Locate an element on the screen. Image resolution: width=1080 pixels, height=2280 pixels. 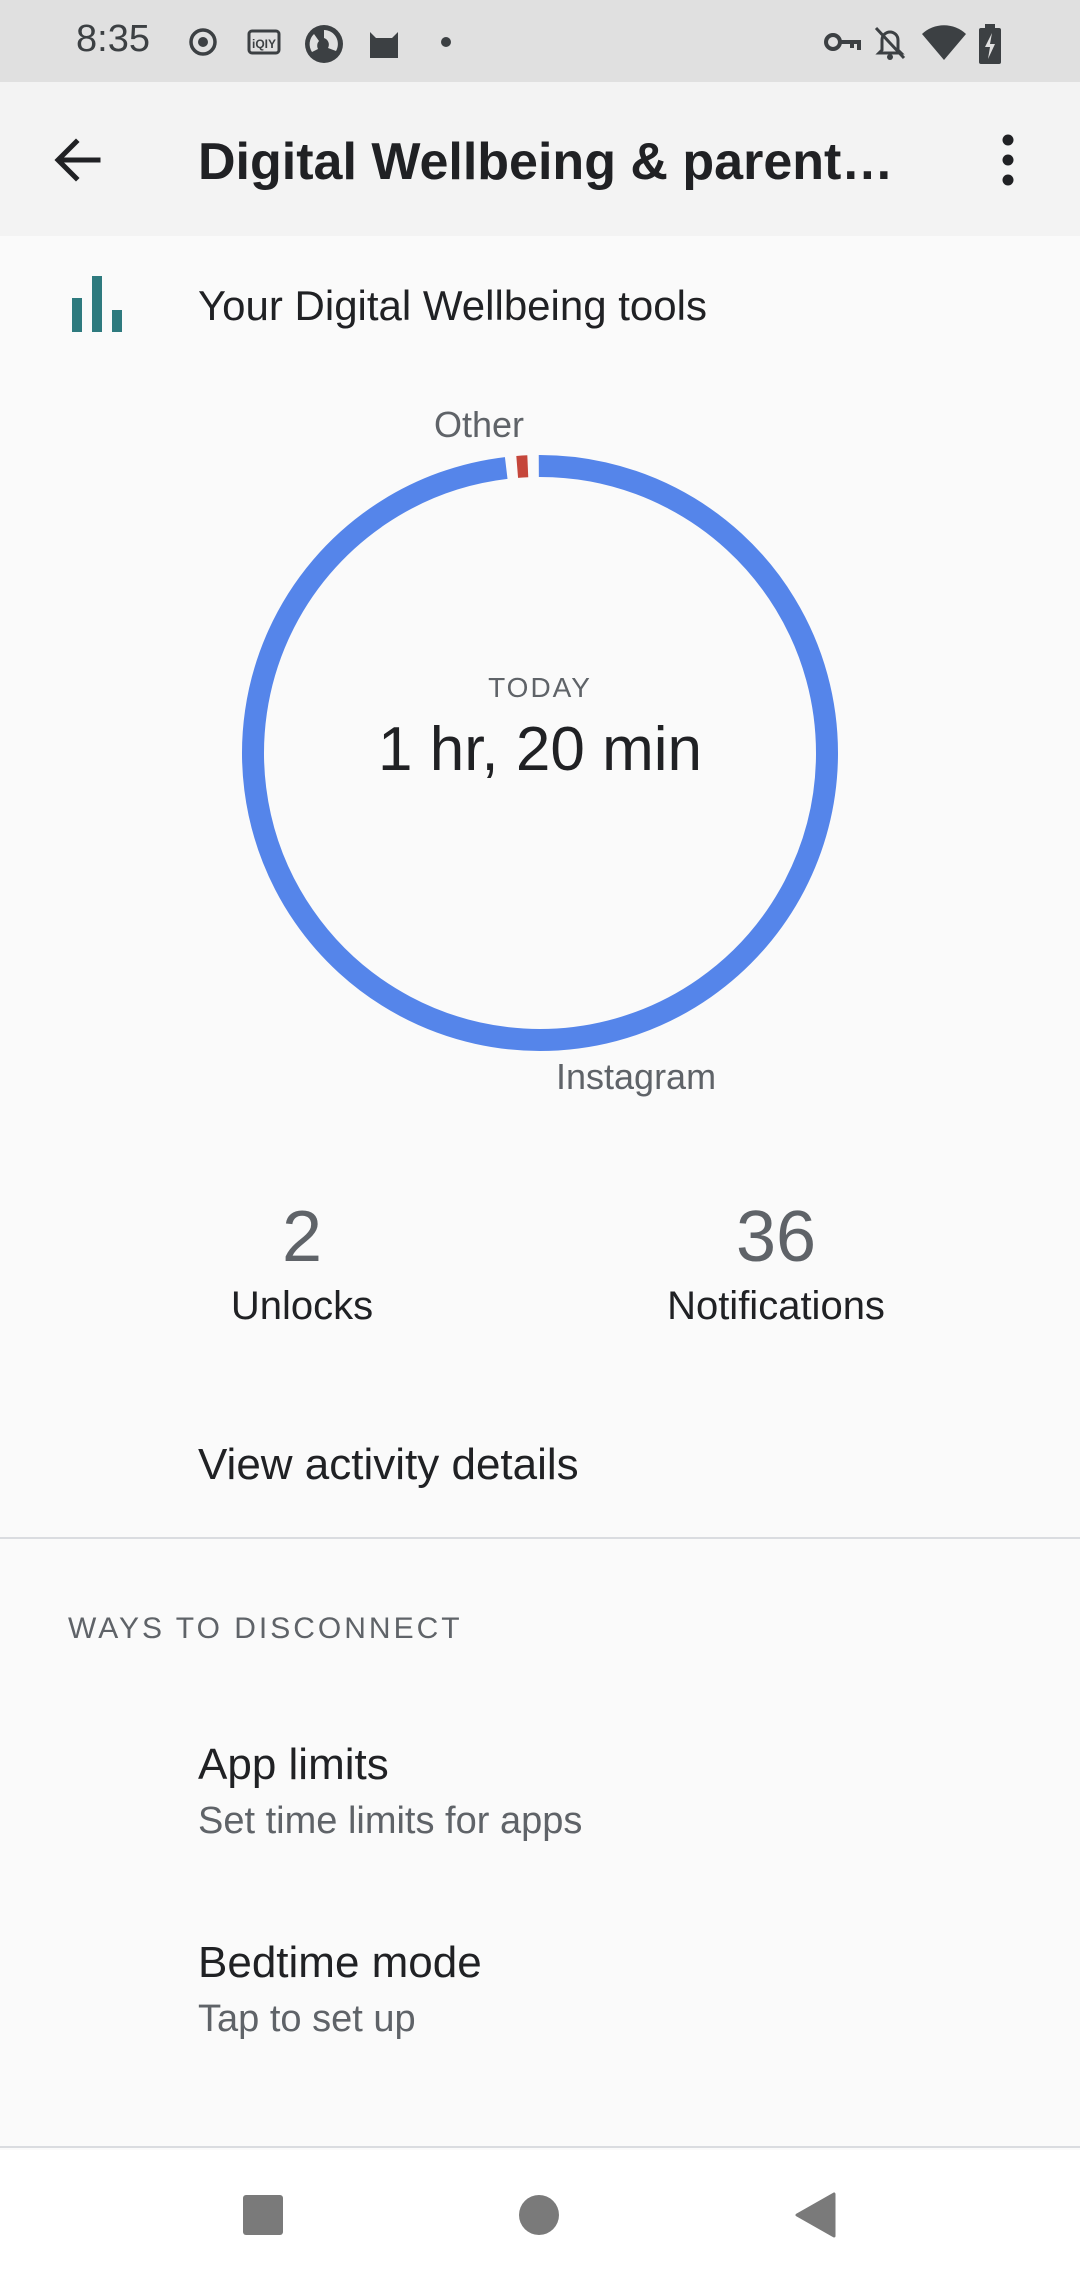
usage-total-time: 1 hr, 20 min is located at coordinates (540, 749).